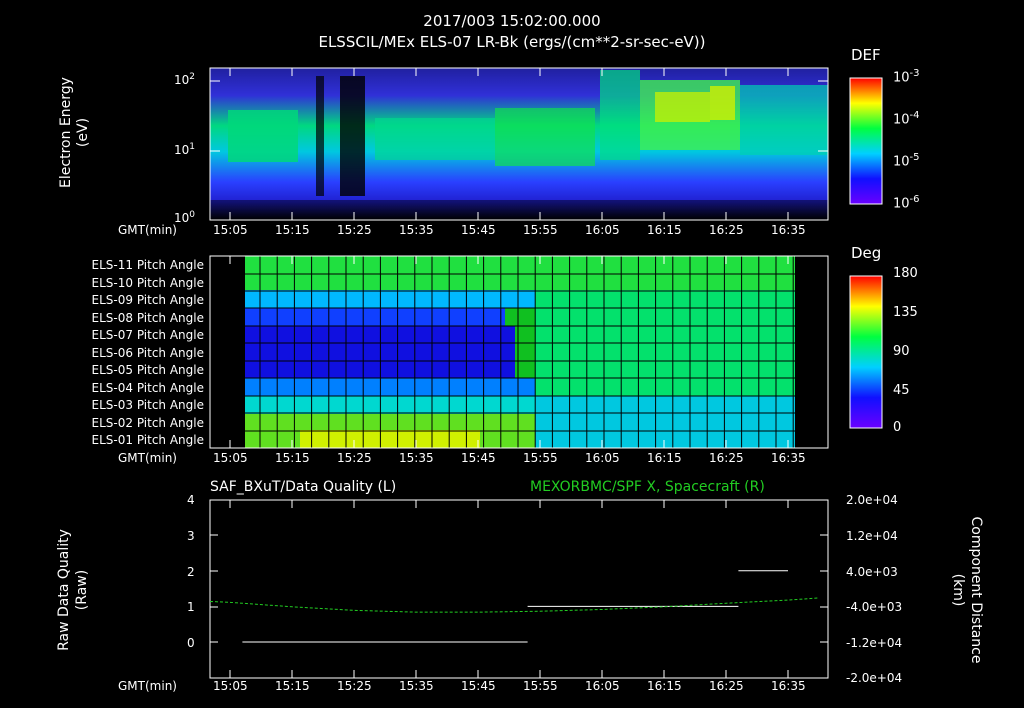  I want to click on distance-ytick-4: -4.0e+03, so click(874, 607).